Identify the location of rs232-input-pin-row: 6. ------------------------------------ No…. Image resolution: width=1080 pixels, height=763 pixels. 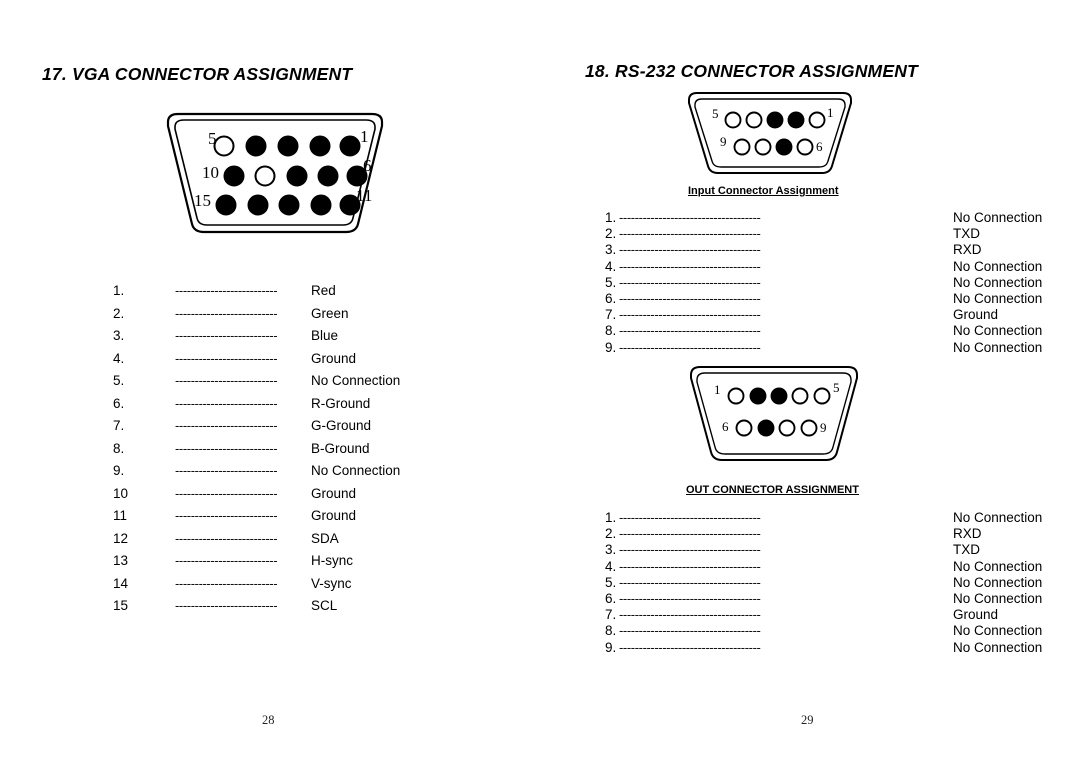
(823, 299).